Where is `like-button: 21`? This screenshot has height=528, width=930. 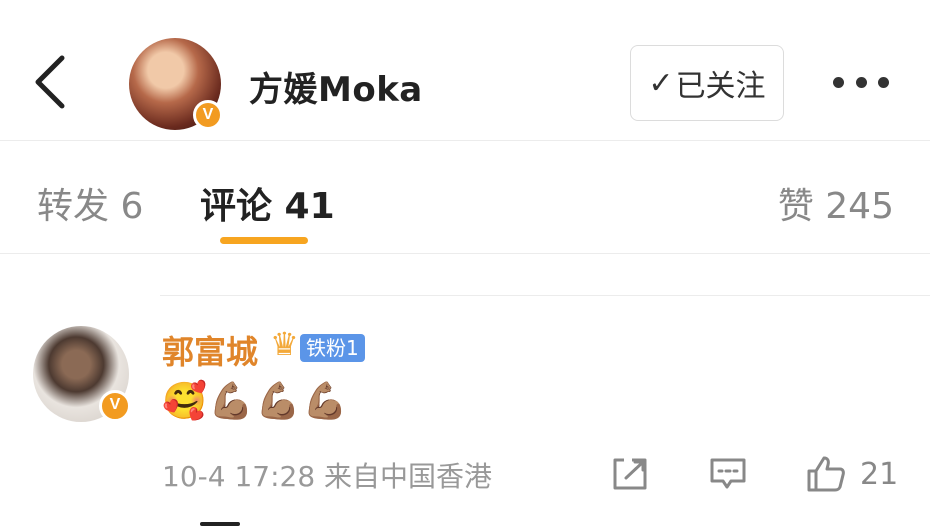 like-button: 21 is located at coordinates (852, 474).